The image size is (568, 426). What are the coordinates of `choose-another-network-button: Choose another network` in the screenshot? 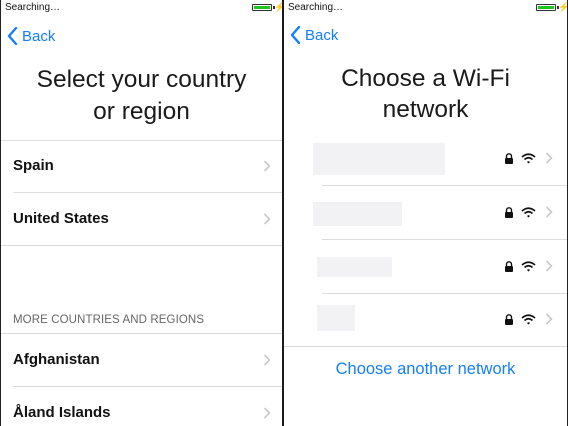 It's located at (425, 369).